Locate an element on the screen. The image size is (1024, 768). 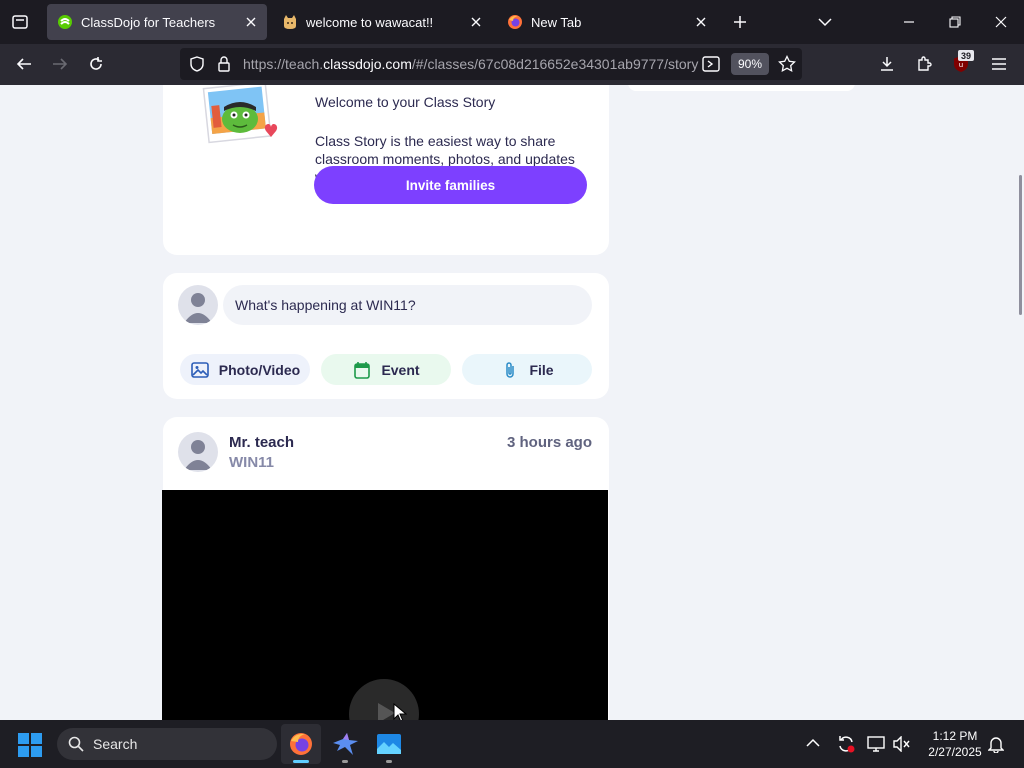
taskbar-search: Search is located at coordinates (167, 744).